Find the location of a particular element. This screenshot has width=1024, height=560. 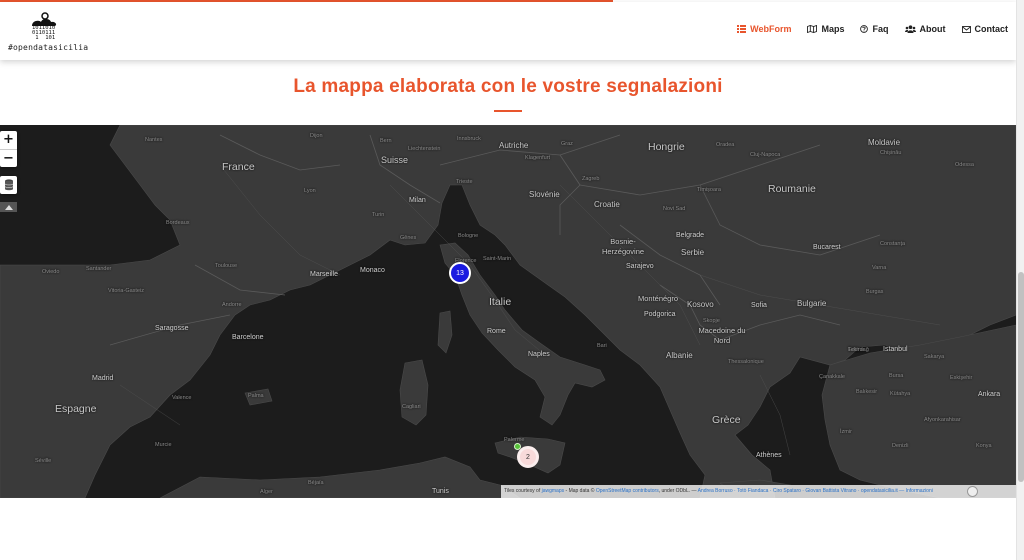

attribution-mapdata: - Map data © is located at coordinates (580, 491).